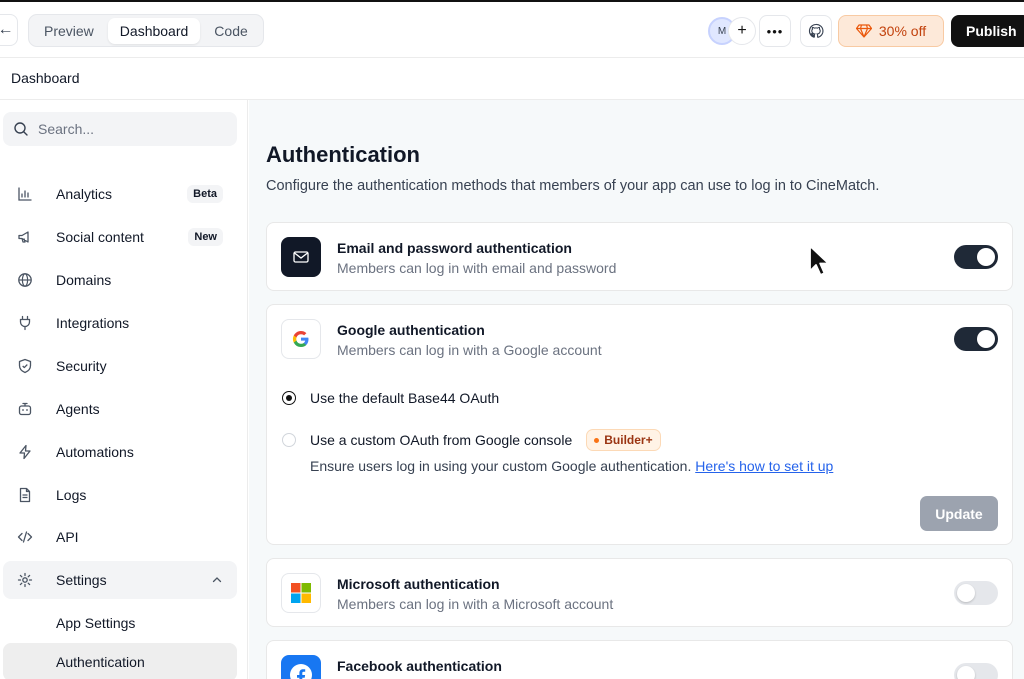  I want to click on tab-dashboard: Dashboard, so click(154, 30).